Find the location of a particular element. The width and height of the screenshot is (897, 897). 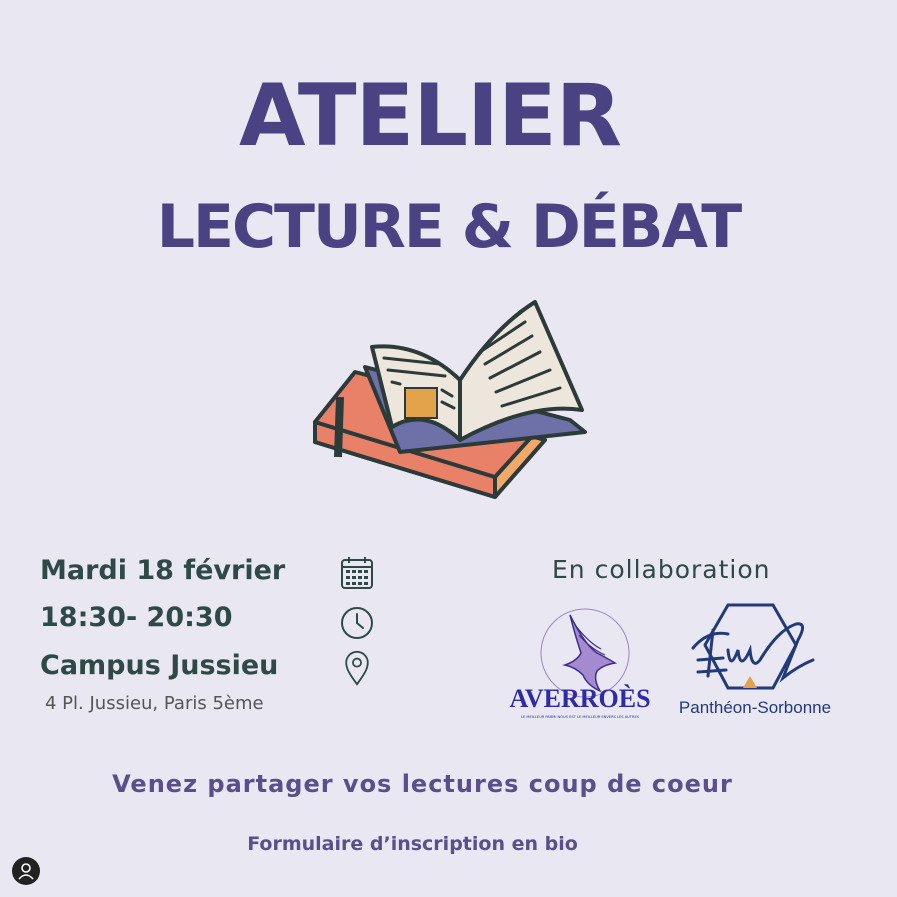

signup-form-text: Formulaire d’inscription en bio is located at coordinates (412, 844).